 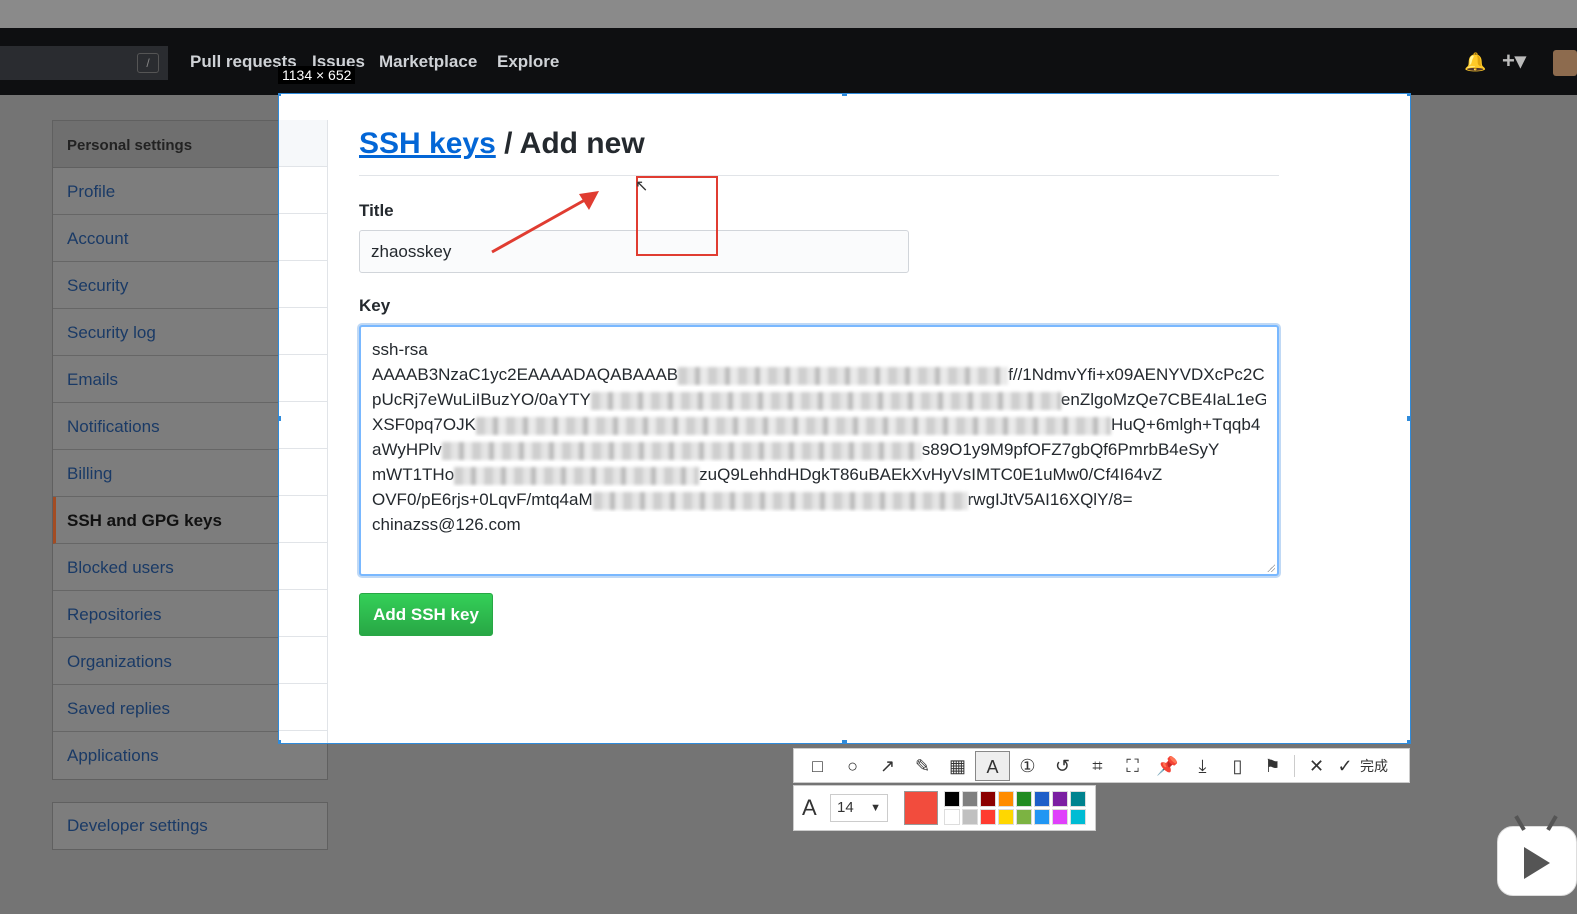 What do you see at coordinates (1137, 374) in the screenshot?
I see `key-text-end: f//1NdmvYfi+x09AENYVDXcPc2CLiUSY` at bounding box center [1137, 374].